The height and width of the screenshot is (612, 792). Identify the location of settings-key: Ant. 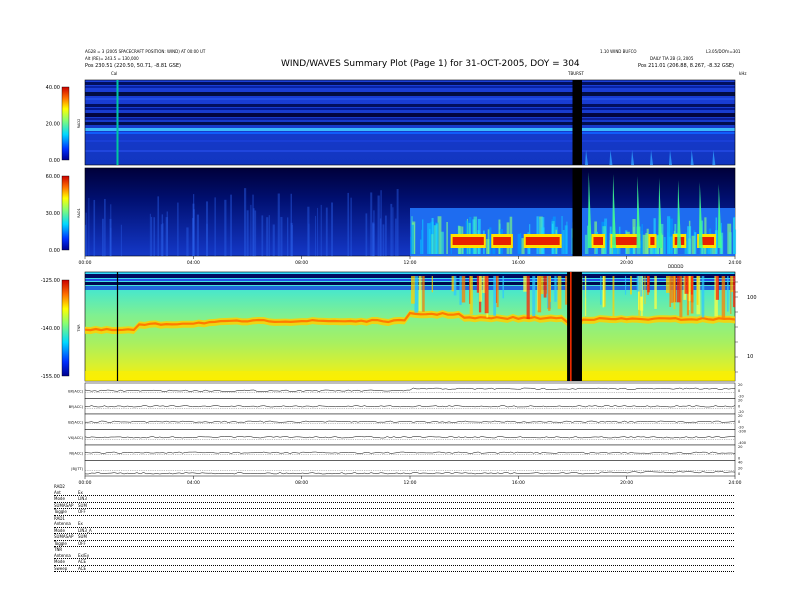
(57, 492).